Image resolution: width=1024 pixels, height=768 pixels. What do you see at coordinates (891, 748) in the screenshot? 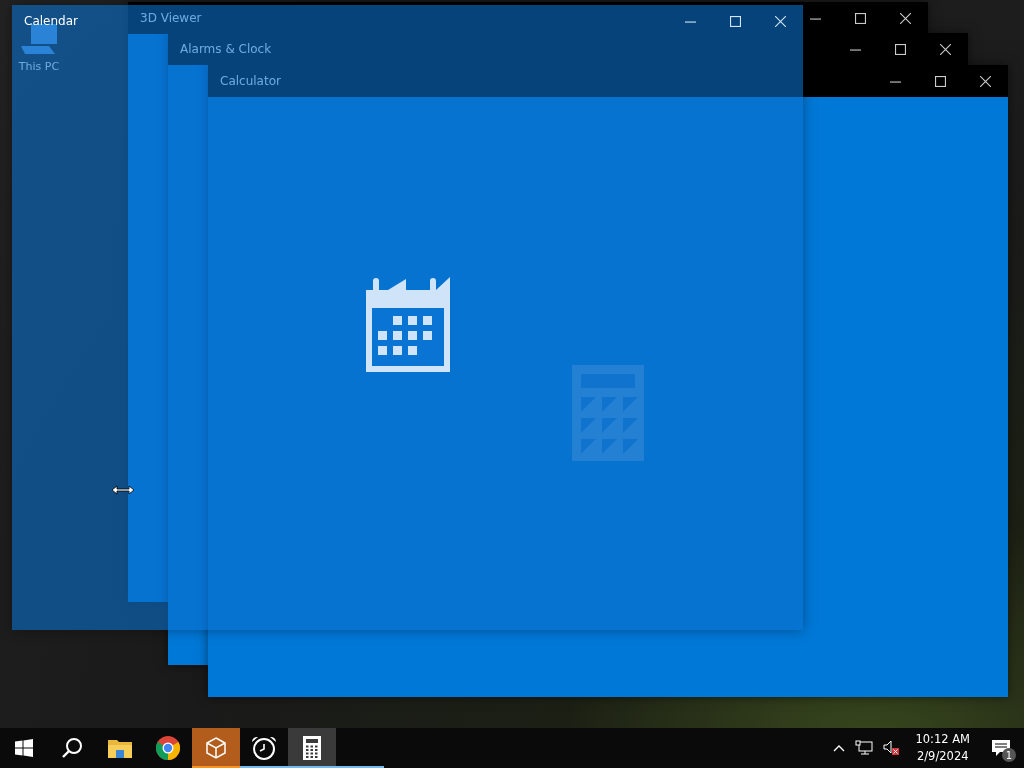
I see `muted-speaker-icon` at bounding box center [891, 748].